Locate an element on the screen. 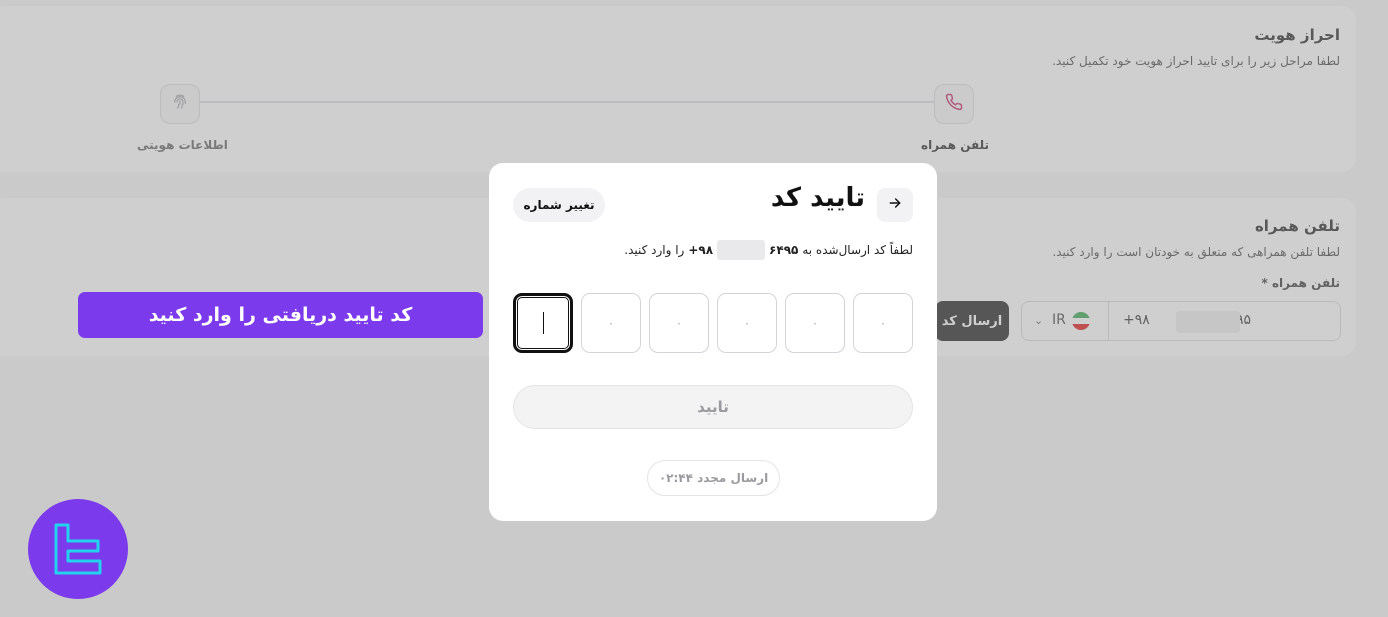 The image size is (1388, 617). subtitle-mask is located at coordinates (741, 250).